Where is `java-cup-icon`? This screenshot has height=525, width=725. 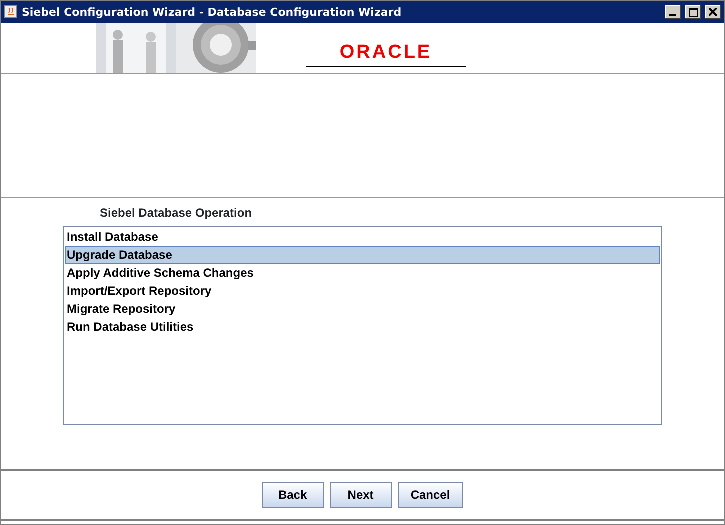 java-cup-icon is located at coordinates (11, 12).